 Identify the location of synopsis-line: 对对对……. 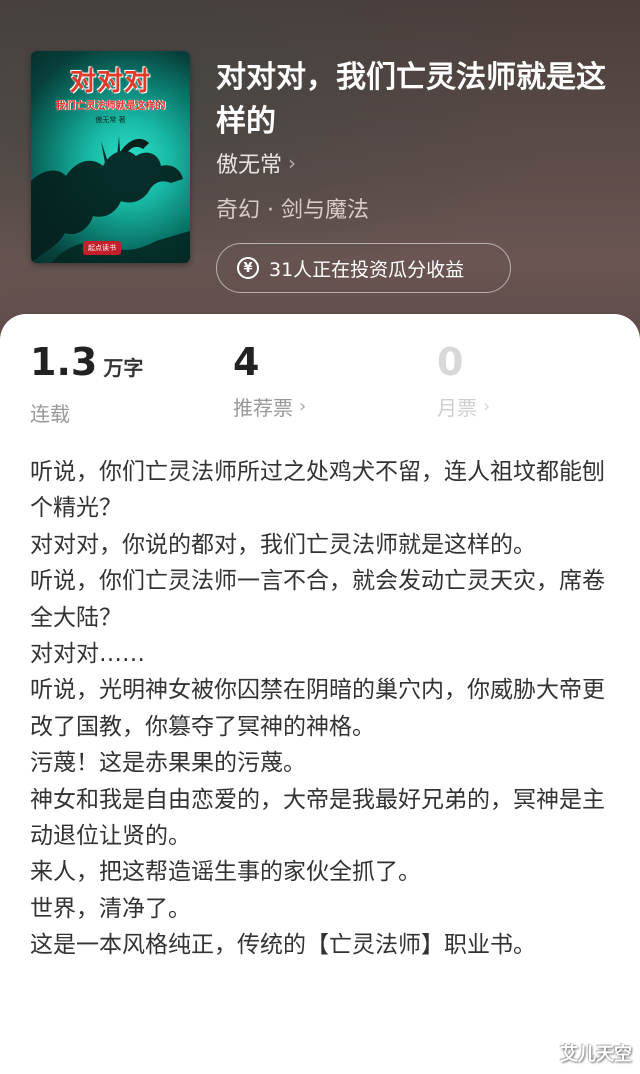
(87, 654).